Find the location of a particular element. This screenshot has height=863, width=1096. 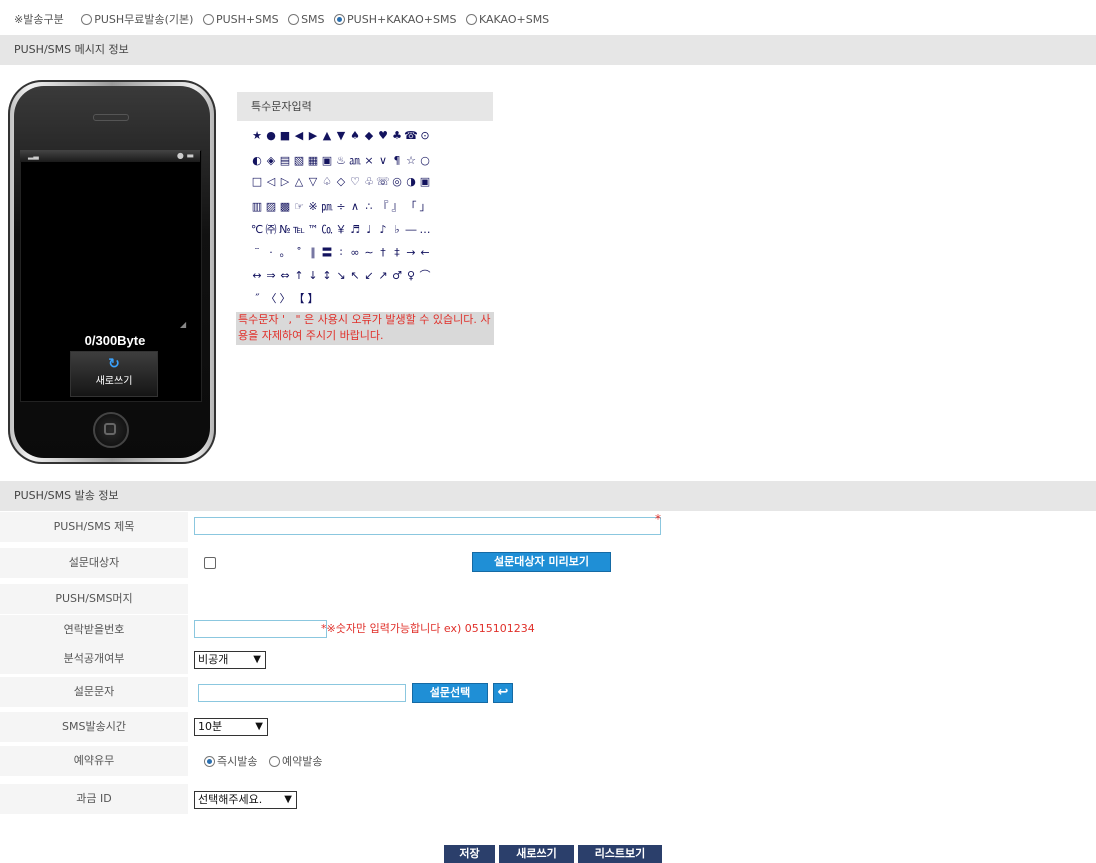

special-char: 』 is located at coordinates (397, 206).